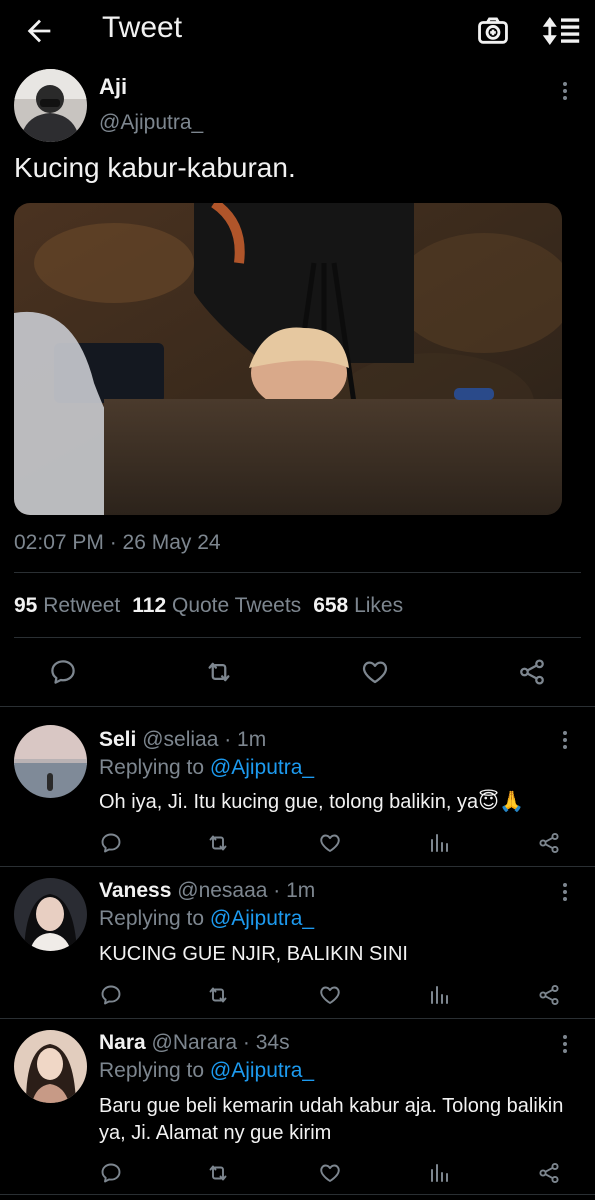 The image size is (595, 1200). Describe the element at coordinates (142, 27) in the screenshot. I see `page-title: Tweet` at that location.